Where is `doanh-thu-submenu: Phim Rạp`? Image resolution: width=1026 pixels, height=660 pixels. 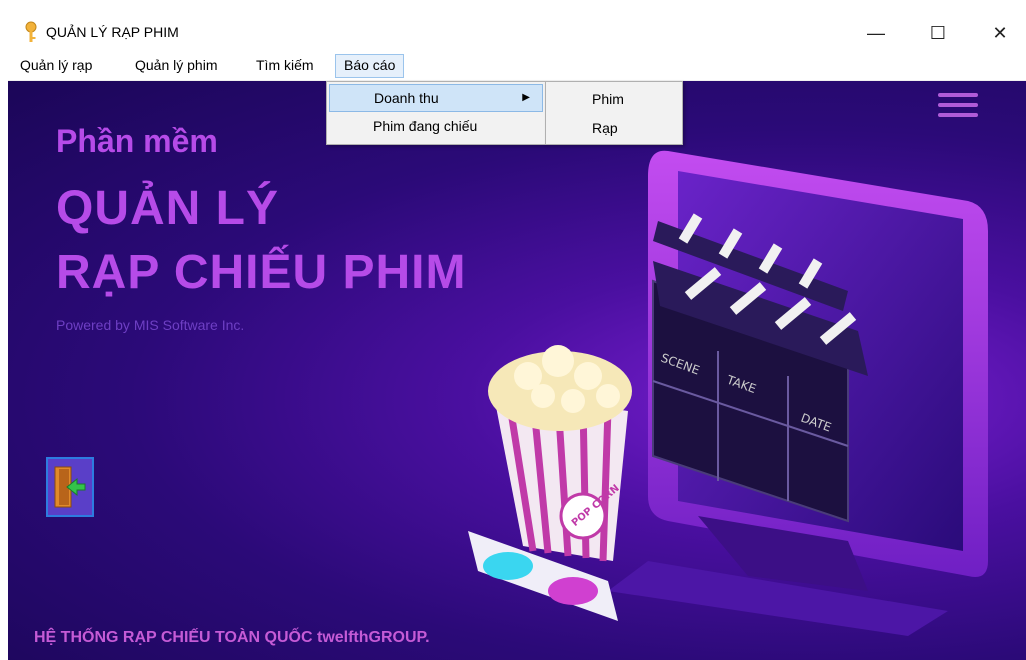
doanh-thu-submenu: Phim Rạp is located at coordinates (614, 113).